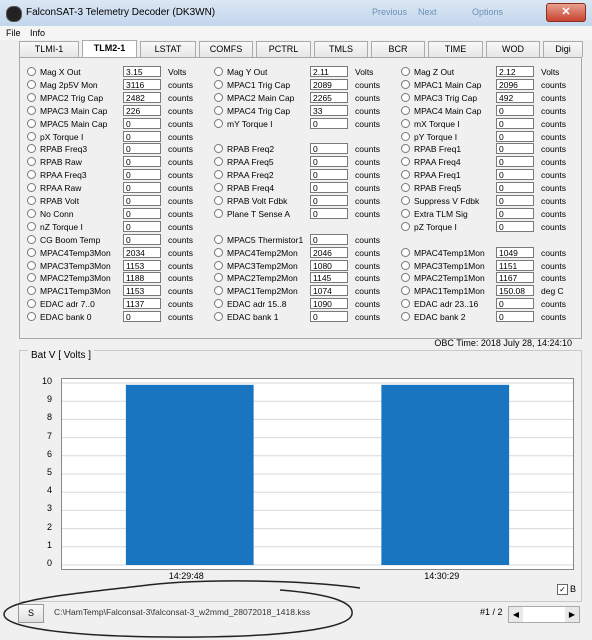 The height and width of the screenshot is (640, 592). I want to click on field-mpac2-main-cap-option: MPAC2 Main Cap, so click(254, 97).